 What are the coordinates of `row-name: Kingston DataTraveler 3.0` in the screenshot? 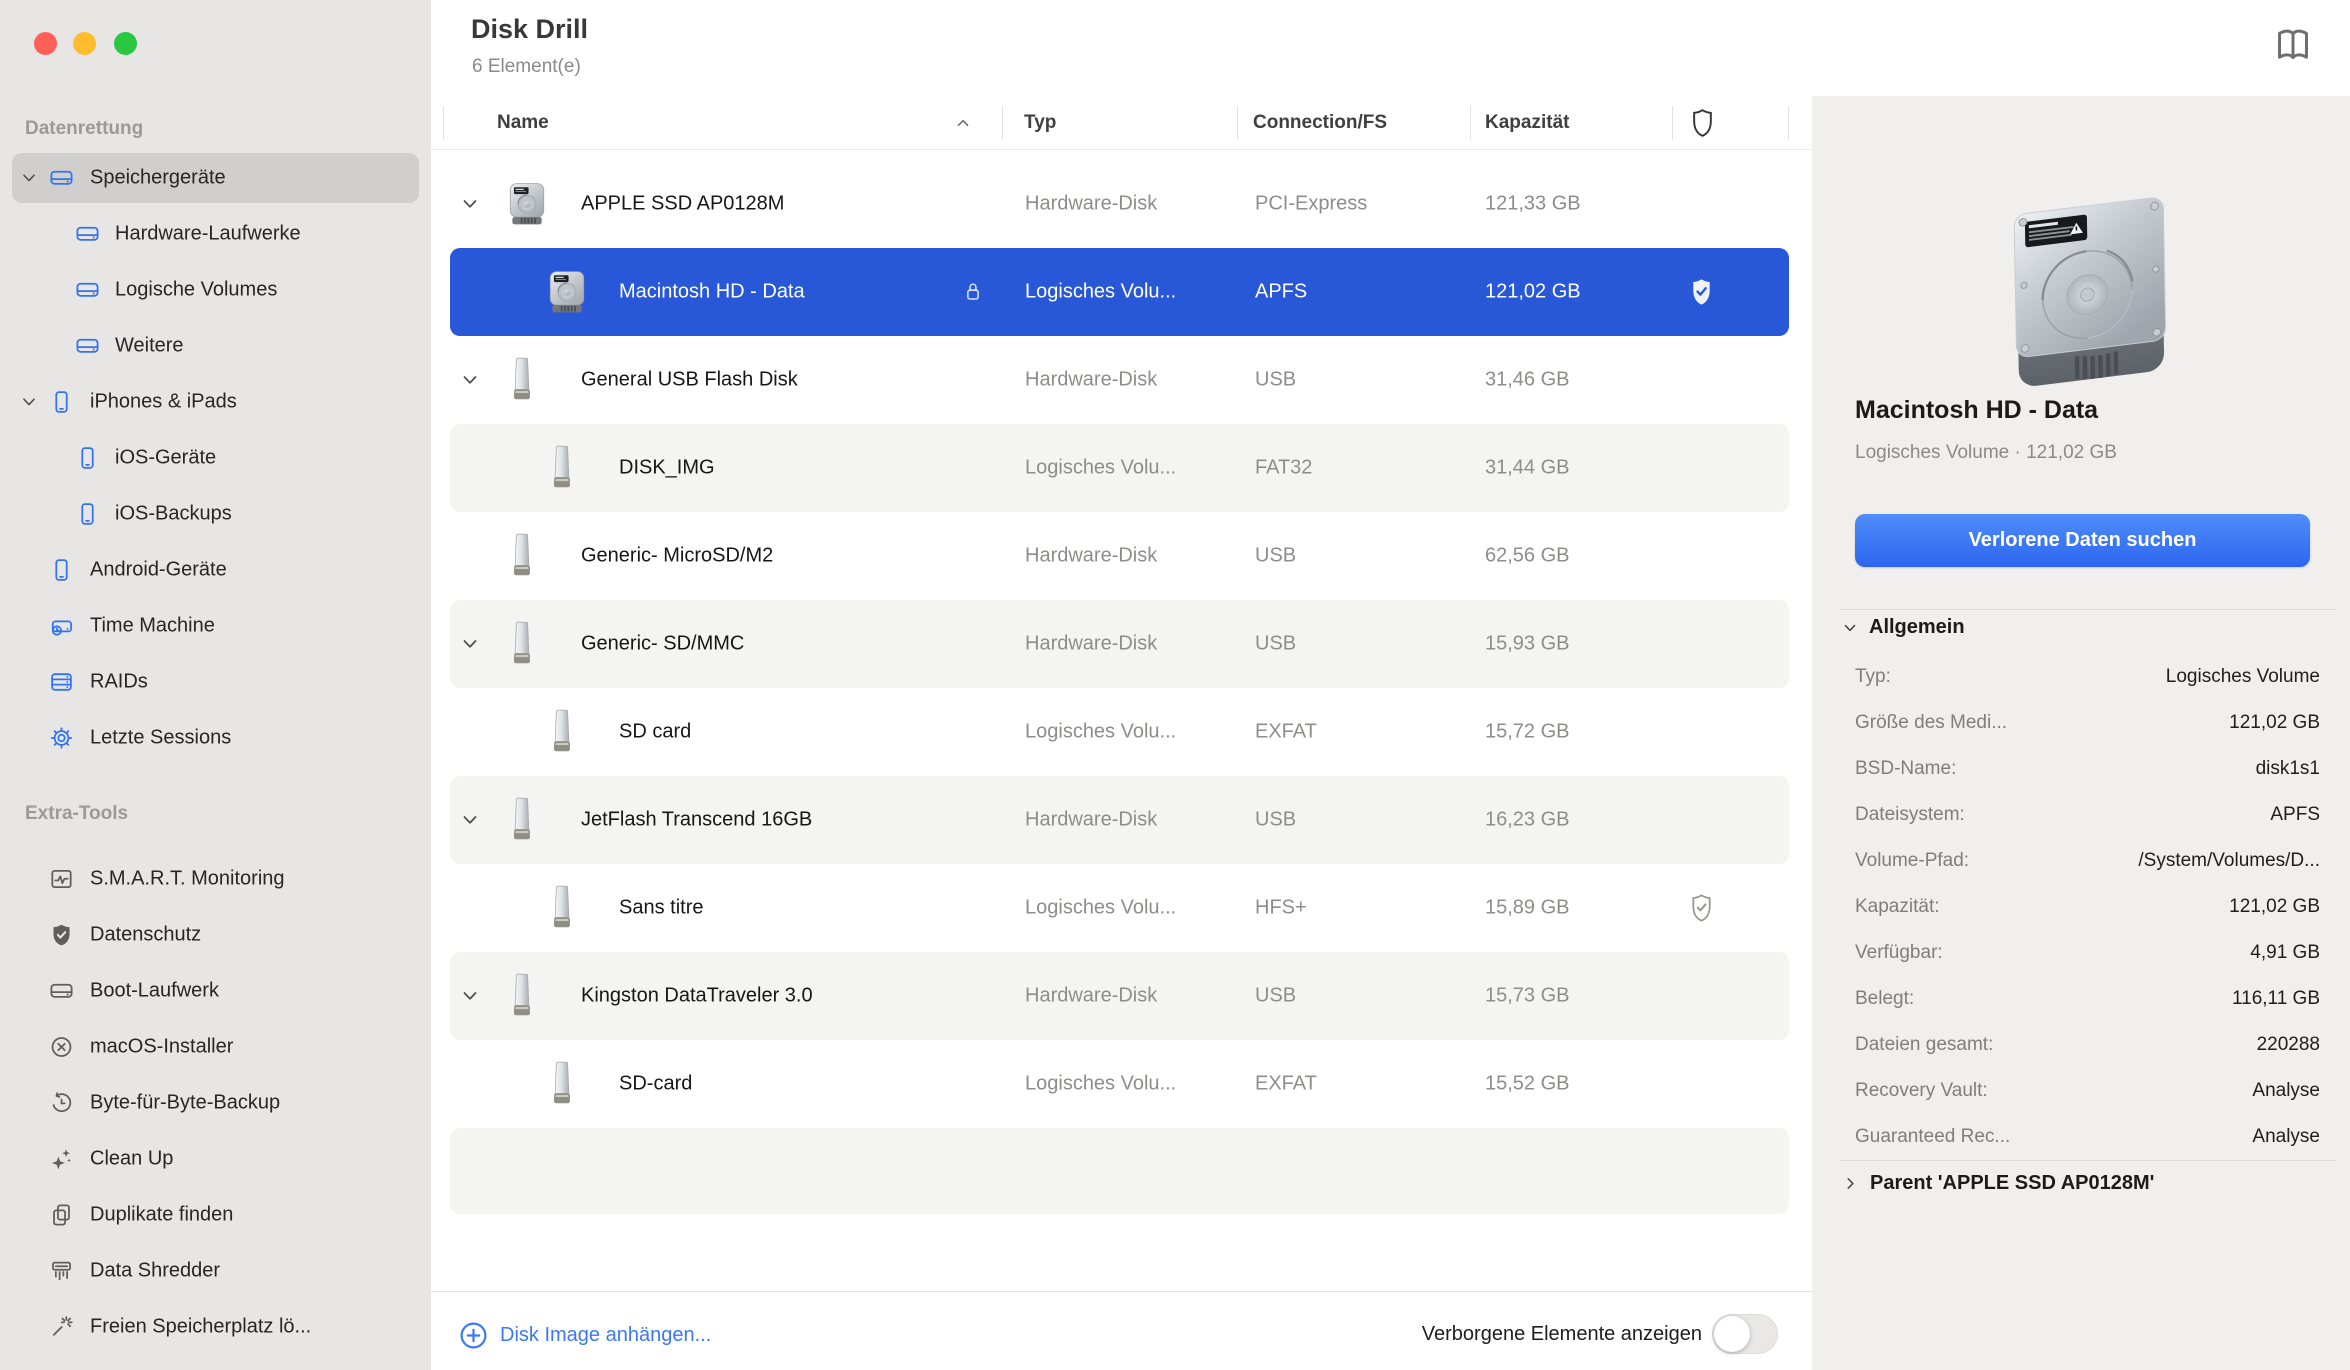 It's located at (697, 995).